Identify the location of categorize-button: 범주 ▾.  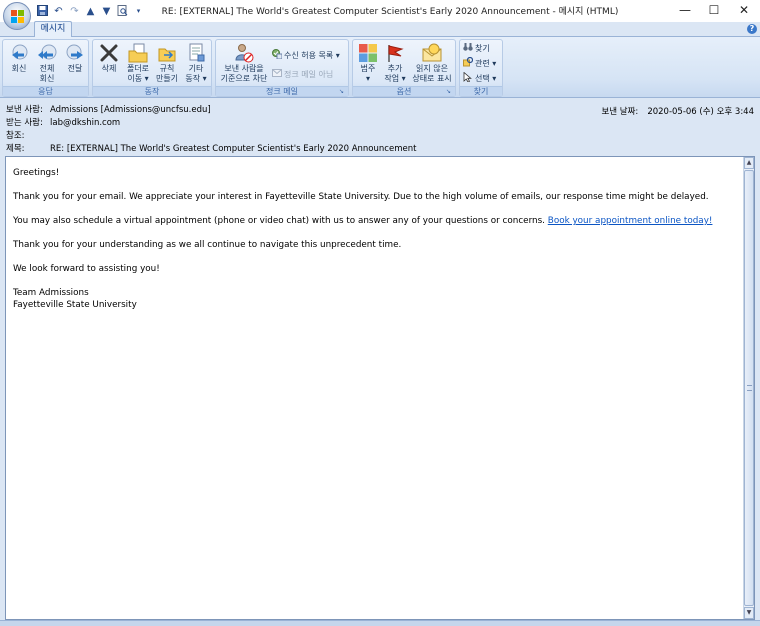
(368, 63).